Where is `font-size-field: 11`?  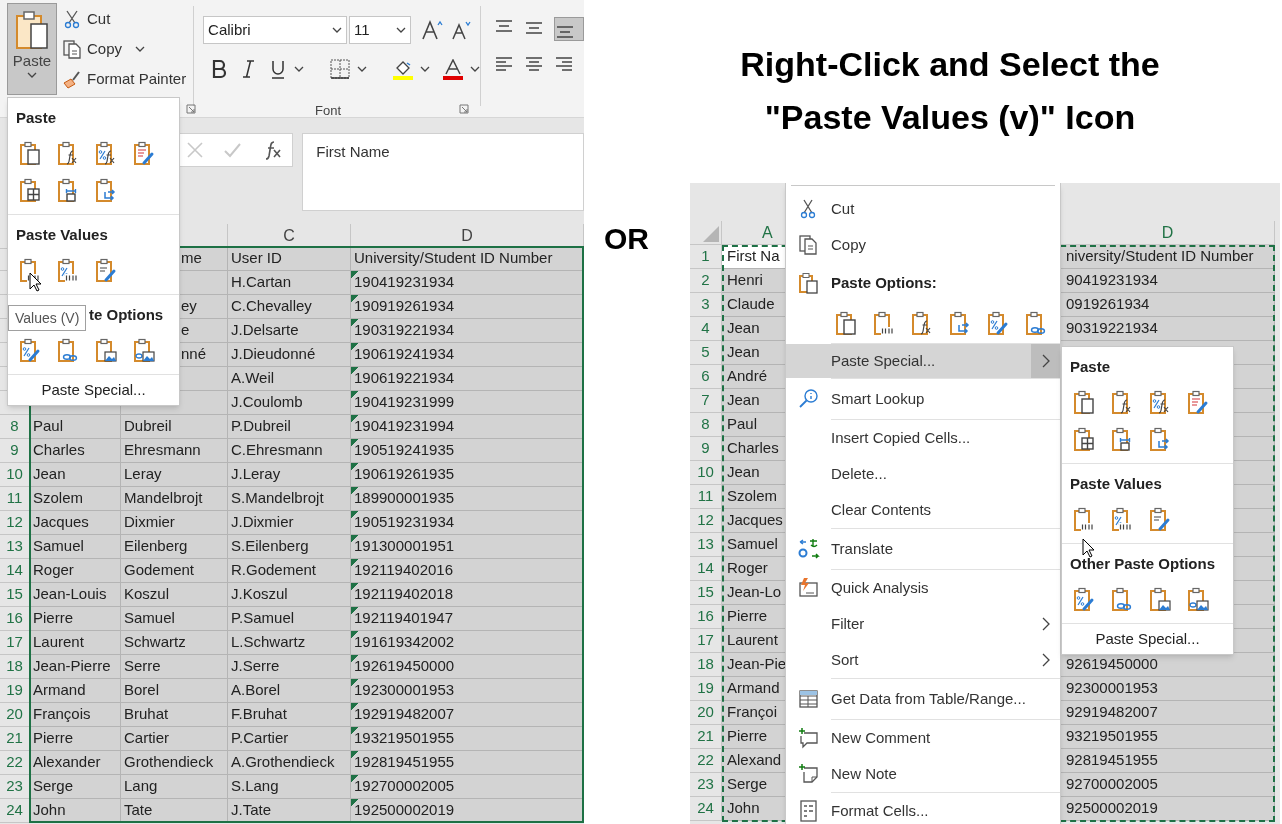 font-size-field: 11 is located at coordinates (380, 30).